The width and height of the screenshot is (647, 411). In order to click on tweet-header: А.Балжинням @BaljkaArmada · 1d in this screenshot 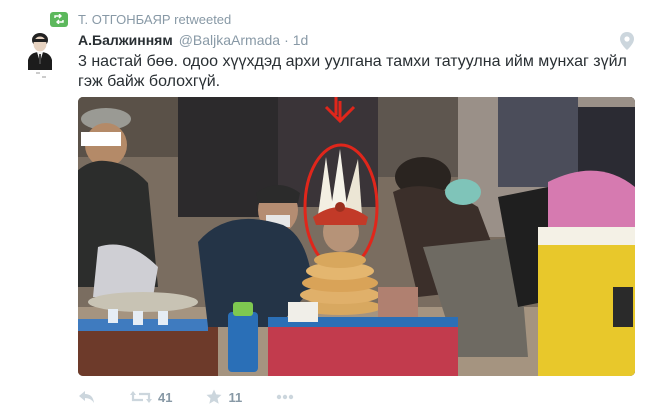, I will do `click(193, 40)`.